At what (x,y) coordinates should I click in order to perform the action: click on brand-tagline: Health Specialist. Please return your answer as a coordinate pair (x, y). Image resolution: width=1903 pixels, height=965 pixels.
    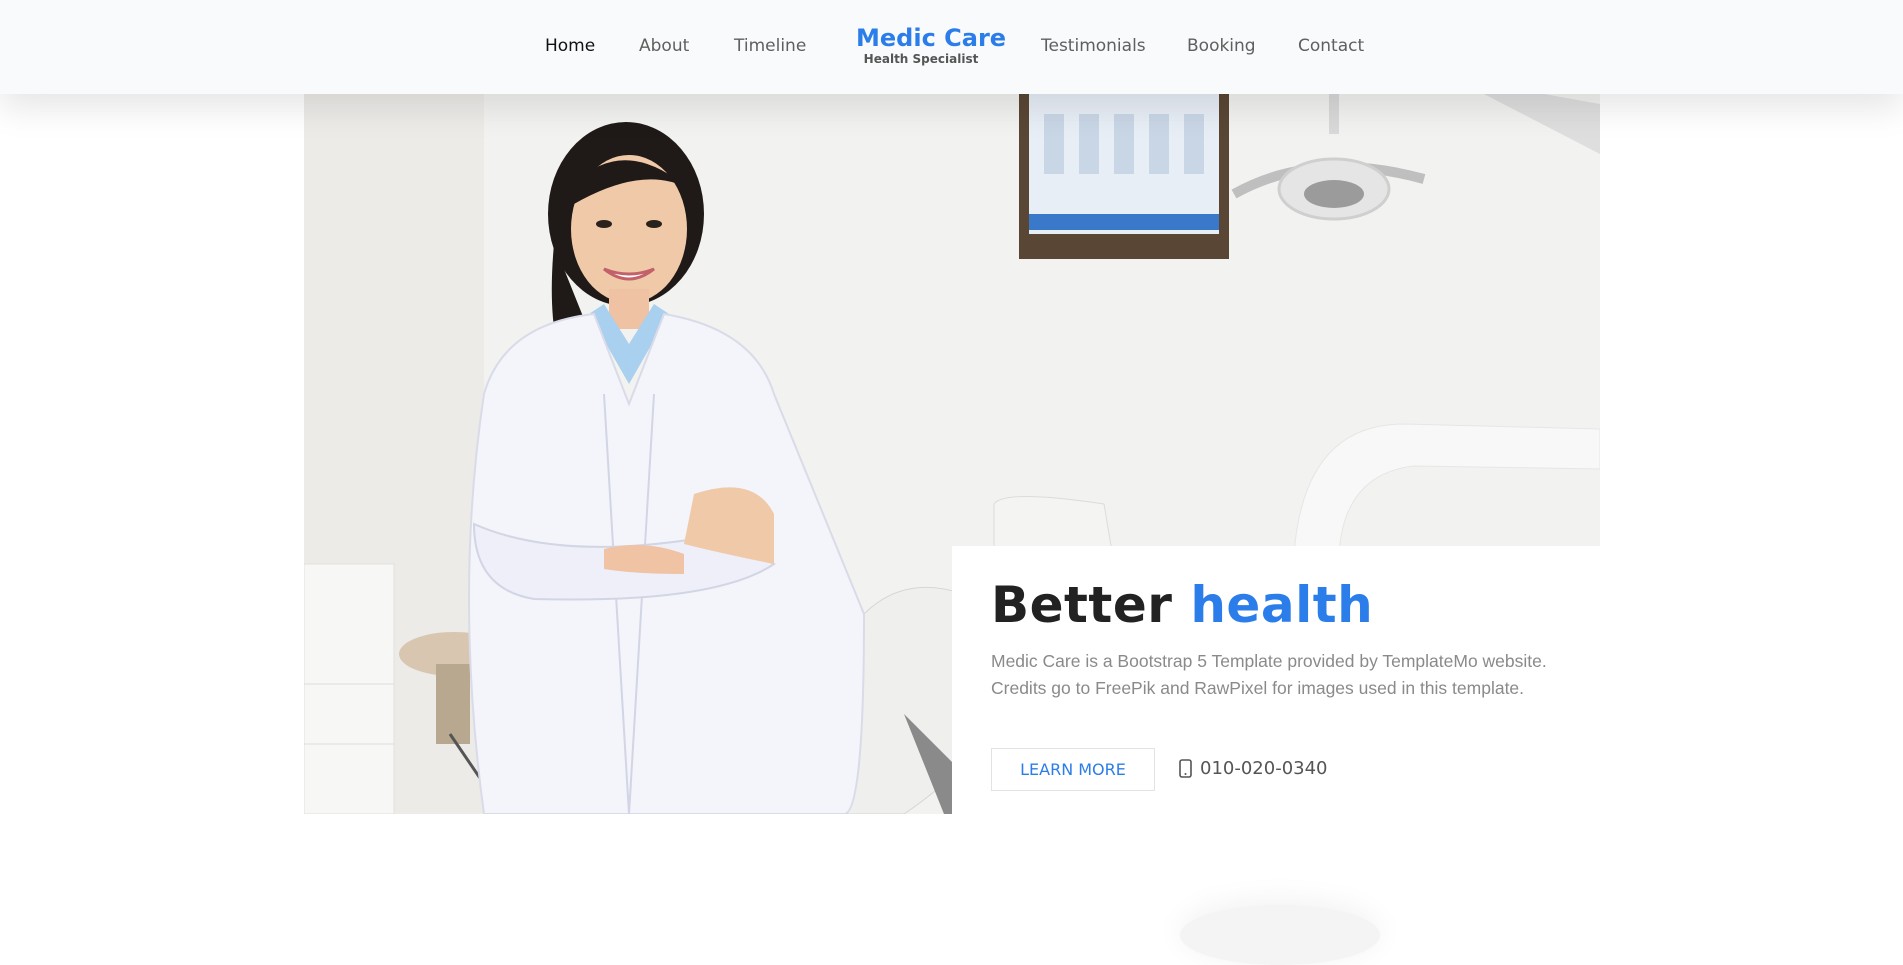
    Looking at the image, I should click on (921, 59).